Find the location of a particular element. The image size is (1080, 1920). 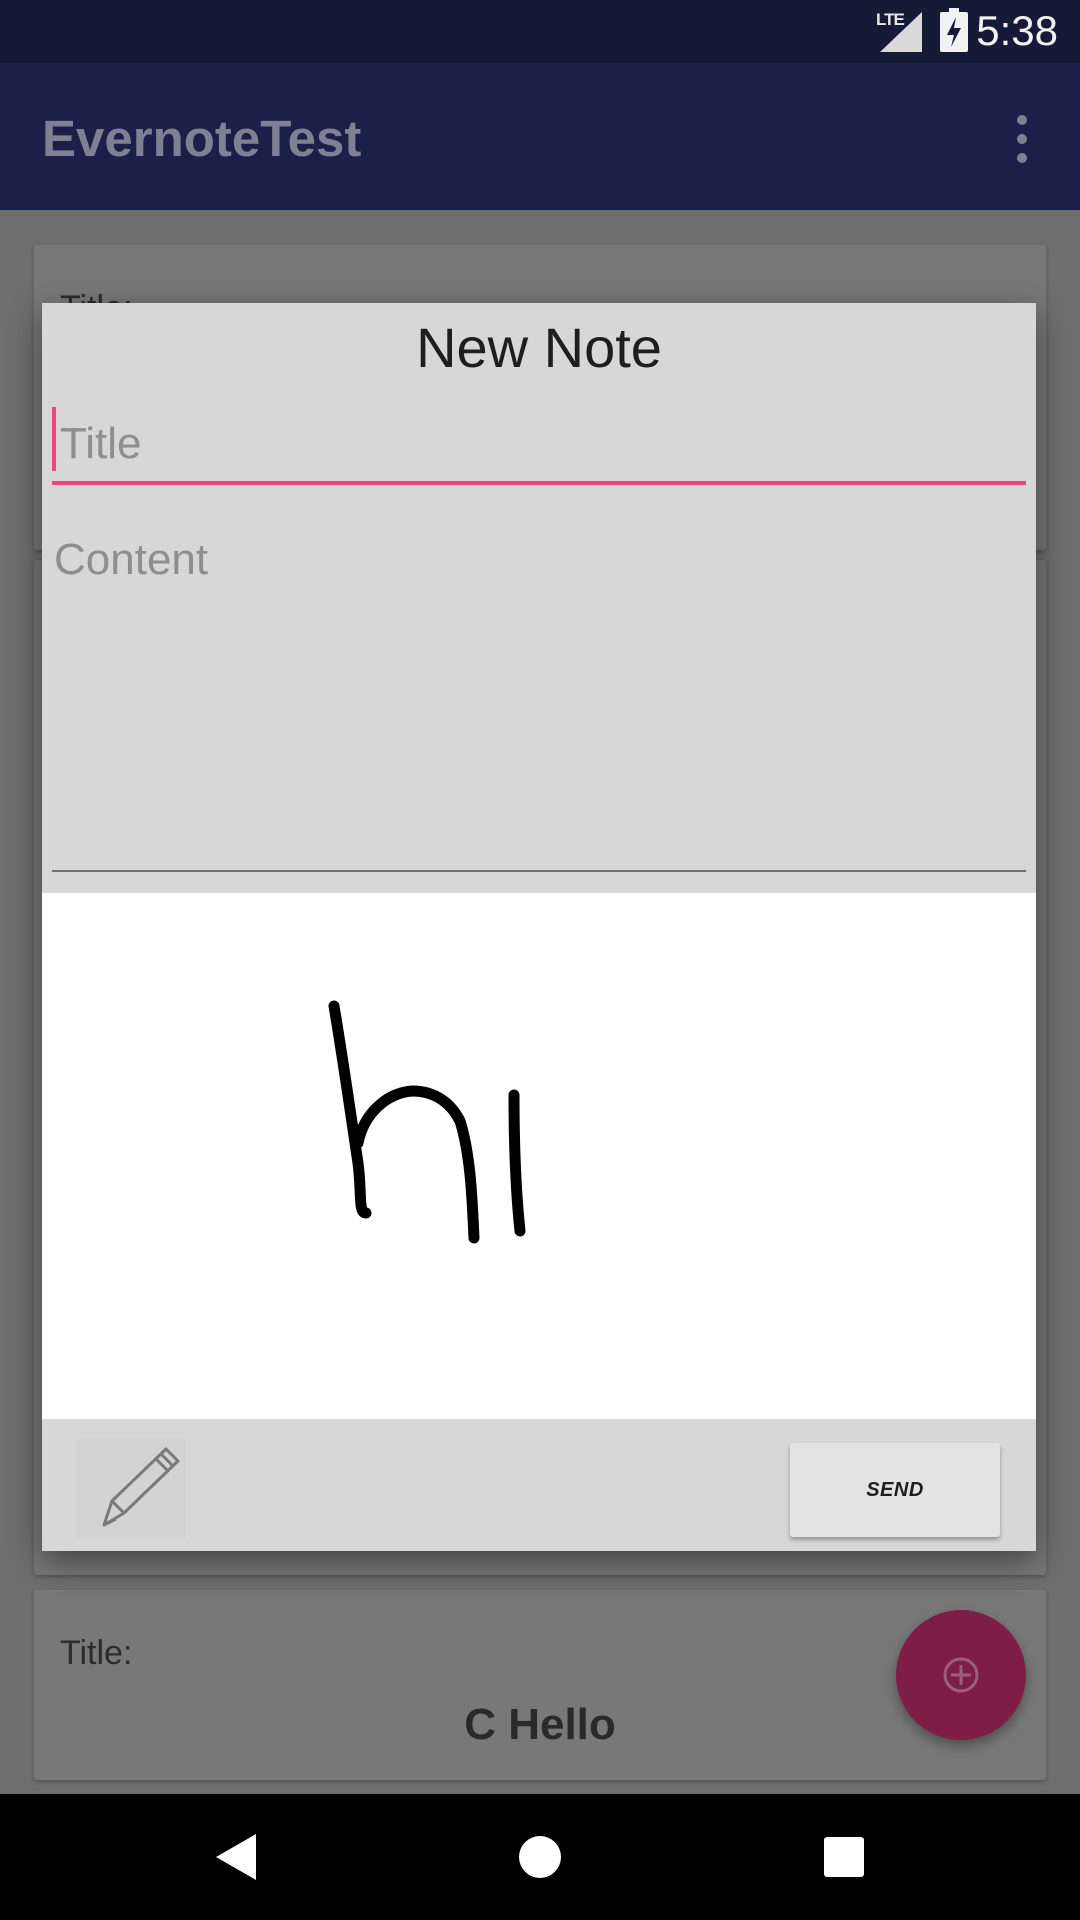

add-note-button is located at coordinates (961, 1675).